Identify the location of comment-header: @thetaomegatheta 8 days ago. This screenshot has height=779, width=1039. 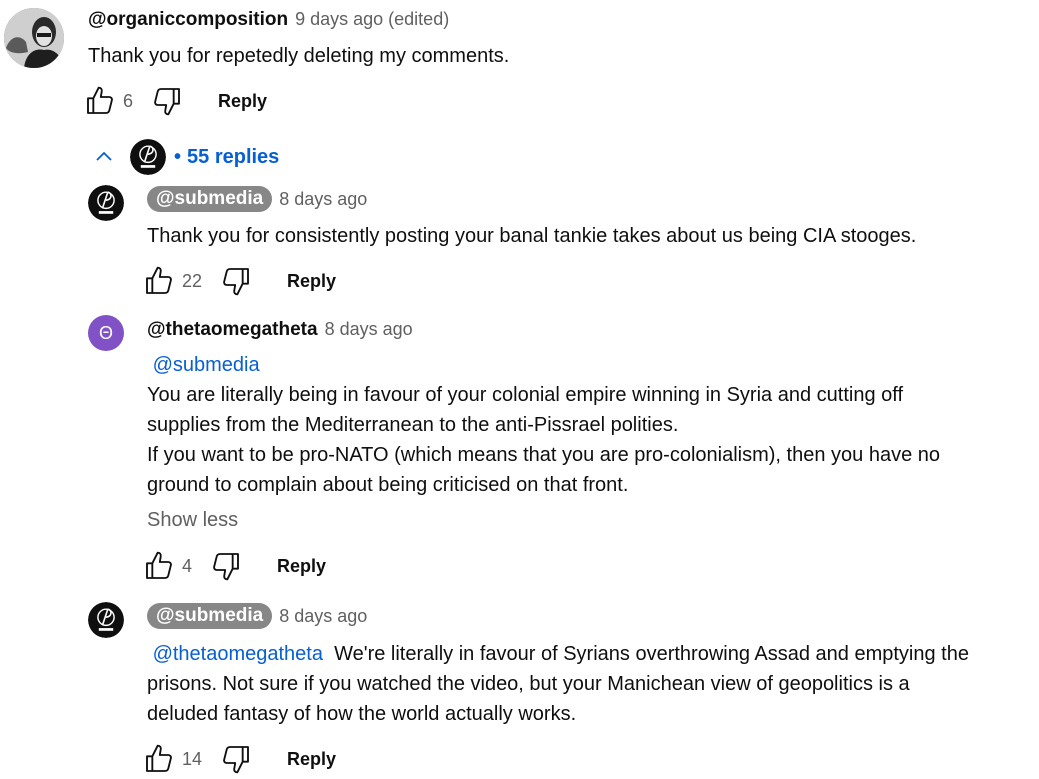
(280, 330).